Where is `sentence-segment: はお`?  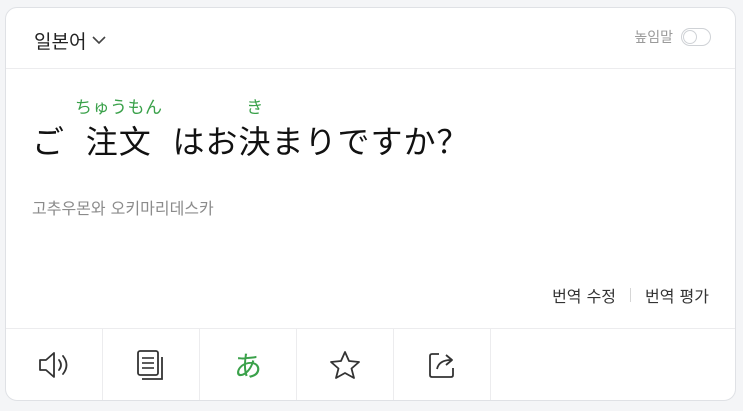 sentence-segment: はお is located at coordinates (206, 130).